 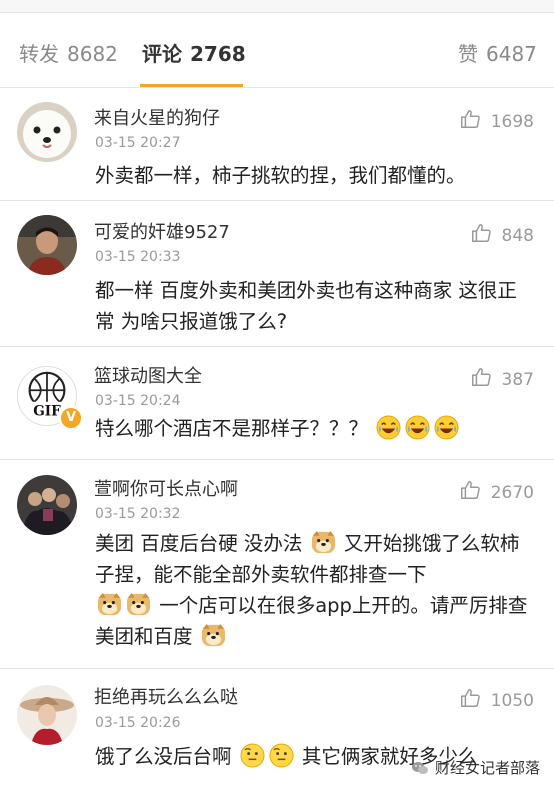 I want to click on comment-text: 外卖都一样，柿子挑软的捏，我们都懂的。, so click(x=280, y=175).